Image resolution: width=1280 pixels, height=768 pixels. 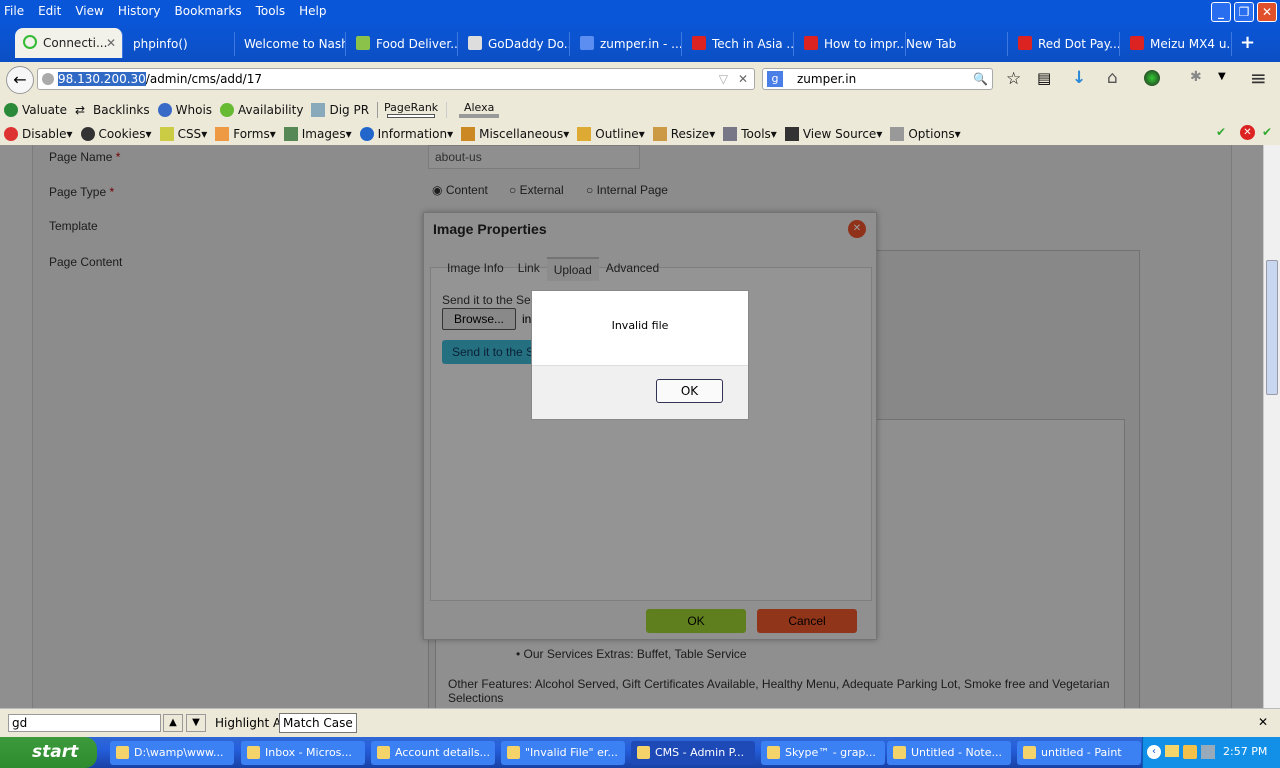 What do you see at coordinates (1172, 751) in the screenshot?
I see `mail-icon` at bounding box center [1172, 751].